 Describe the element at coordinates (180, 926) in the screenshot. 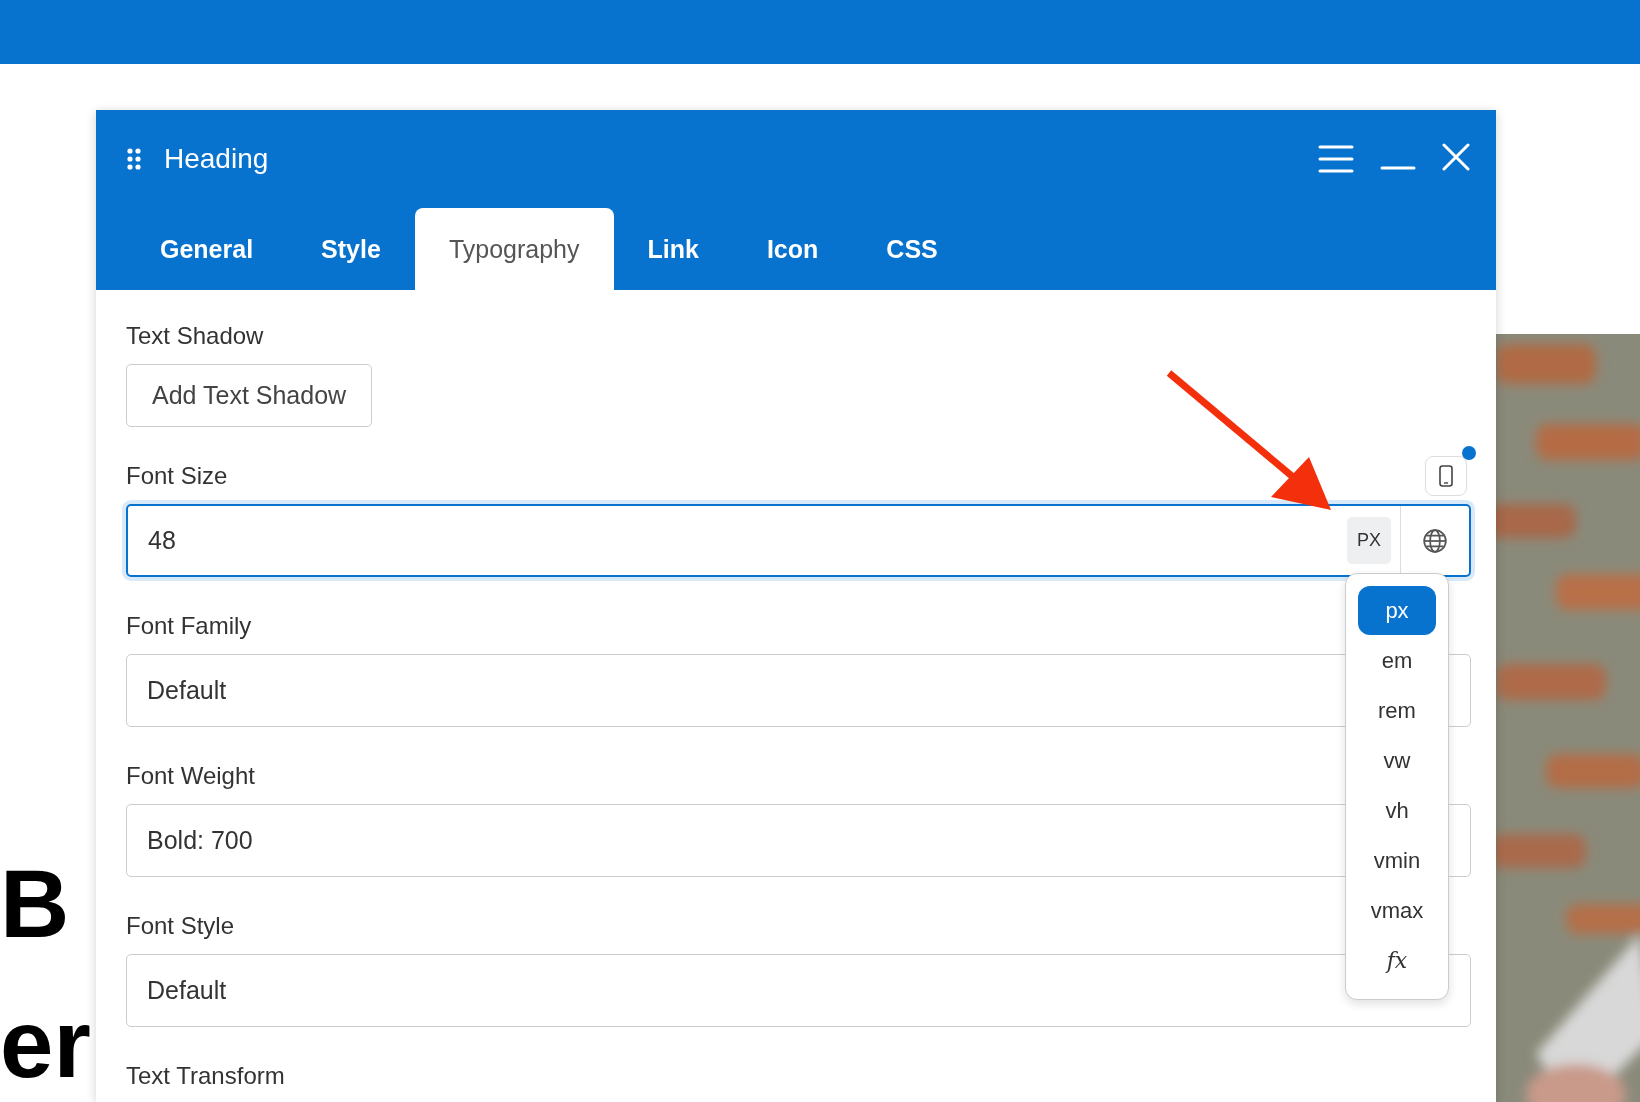

I see `field-label: Font Style` at that location.